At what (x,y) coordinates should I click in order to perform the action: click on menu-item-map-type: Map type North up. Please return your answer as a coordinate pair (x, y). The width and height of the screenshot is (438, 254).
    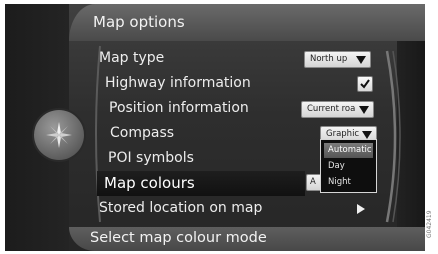
    Looking at the image, I should click on (236, 59).